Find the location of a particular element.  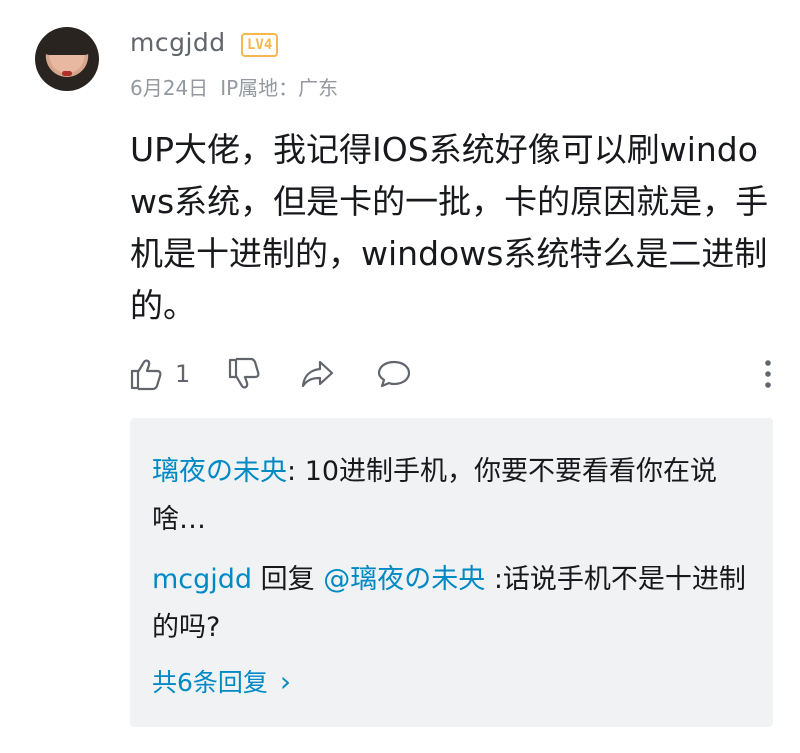

view-all-replies-link: 共6条回复 › is located at coordinates (221, 682).